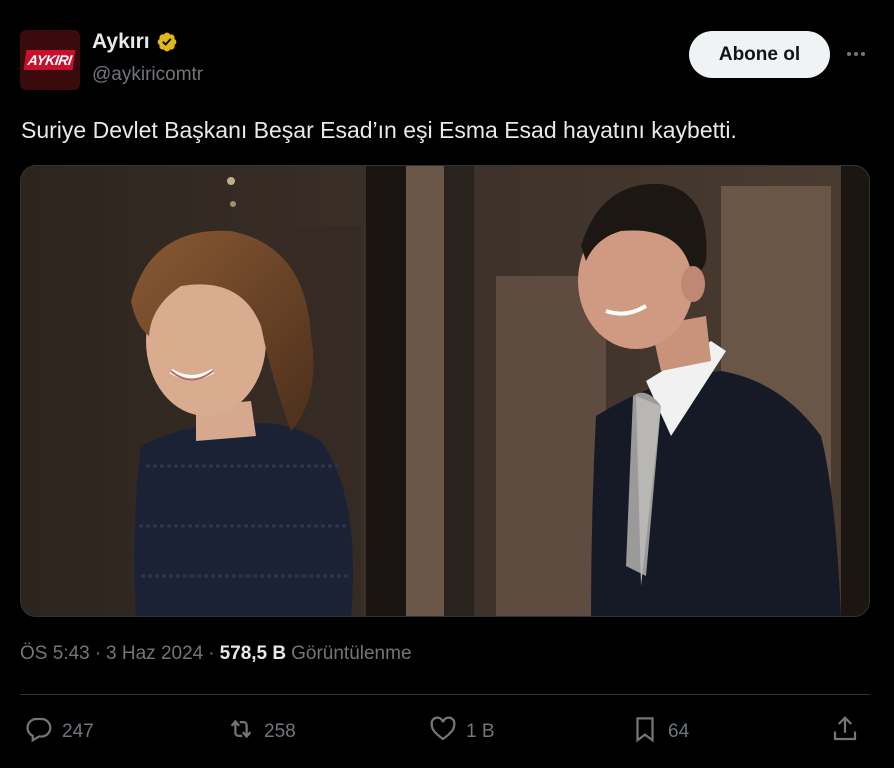 This screenshot has width=894, height=768. Describe the element at coordinates (856, 54) in the screenshot. I see `more-icon` at that location.